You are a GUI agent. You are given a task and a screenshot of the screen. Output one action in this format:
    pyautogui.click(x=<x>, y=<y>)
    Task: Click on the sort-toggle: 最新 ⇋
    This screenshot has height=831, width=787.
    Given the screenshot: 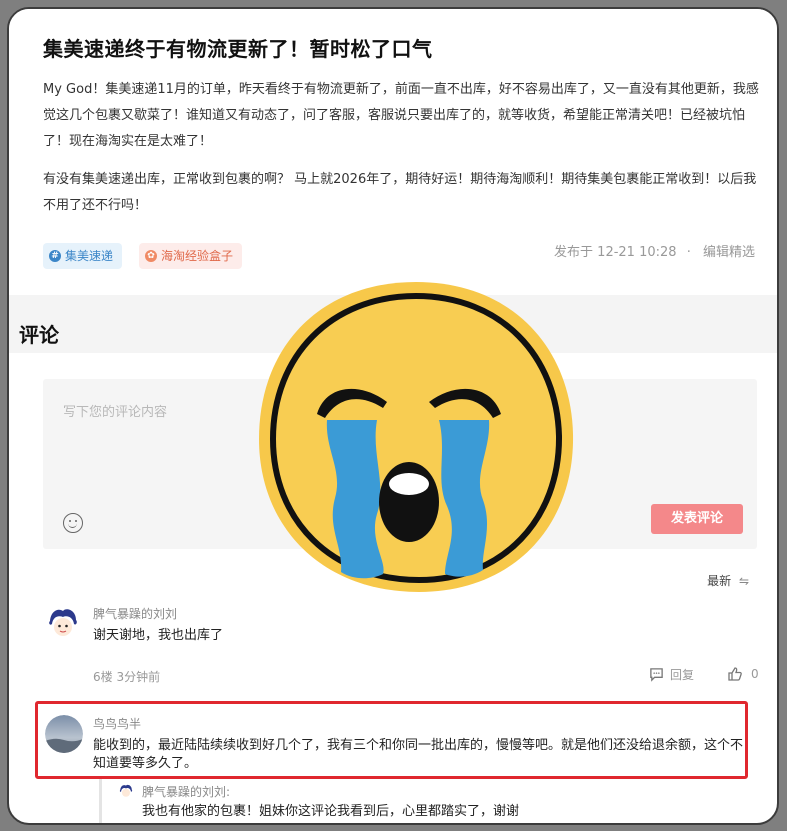 What is the action you would take?
    pyautogui.click(x=728, y=580)
    